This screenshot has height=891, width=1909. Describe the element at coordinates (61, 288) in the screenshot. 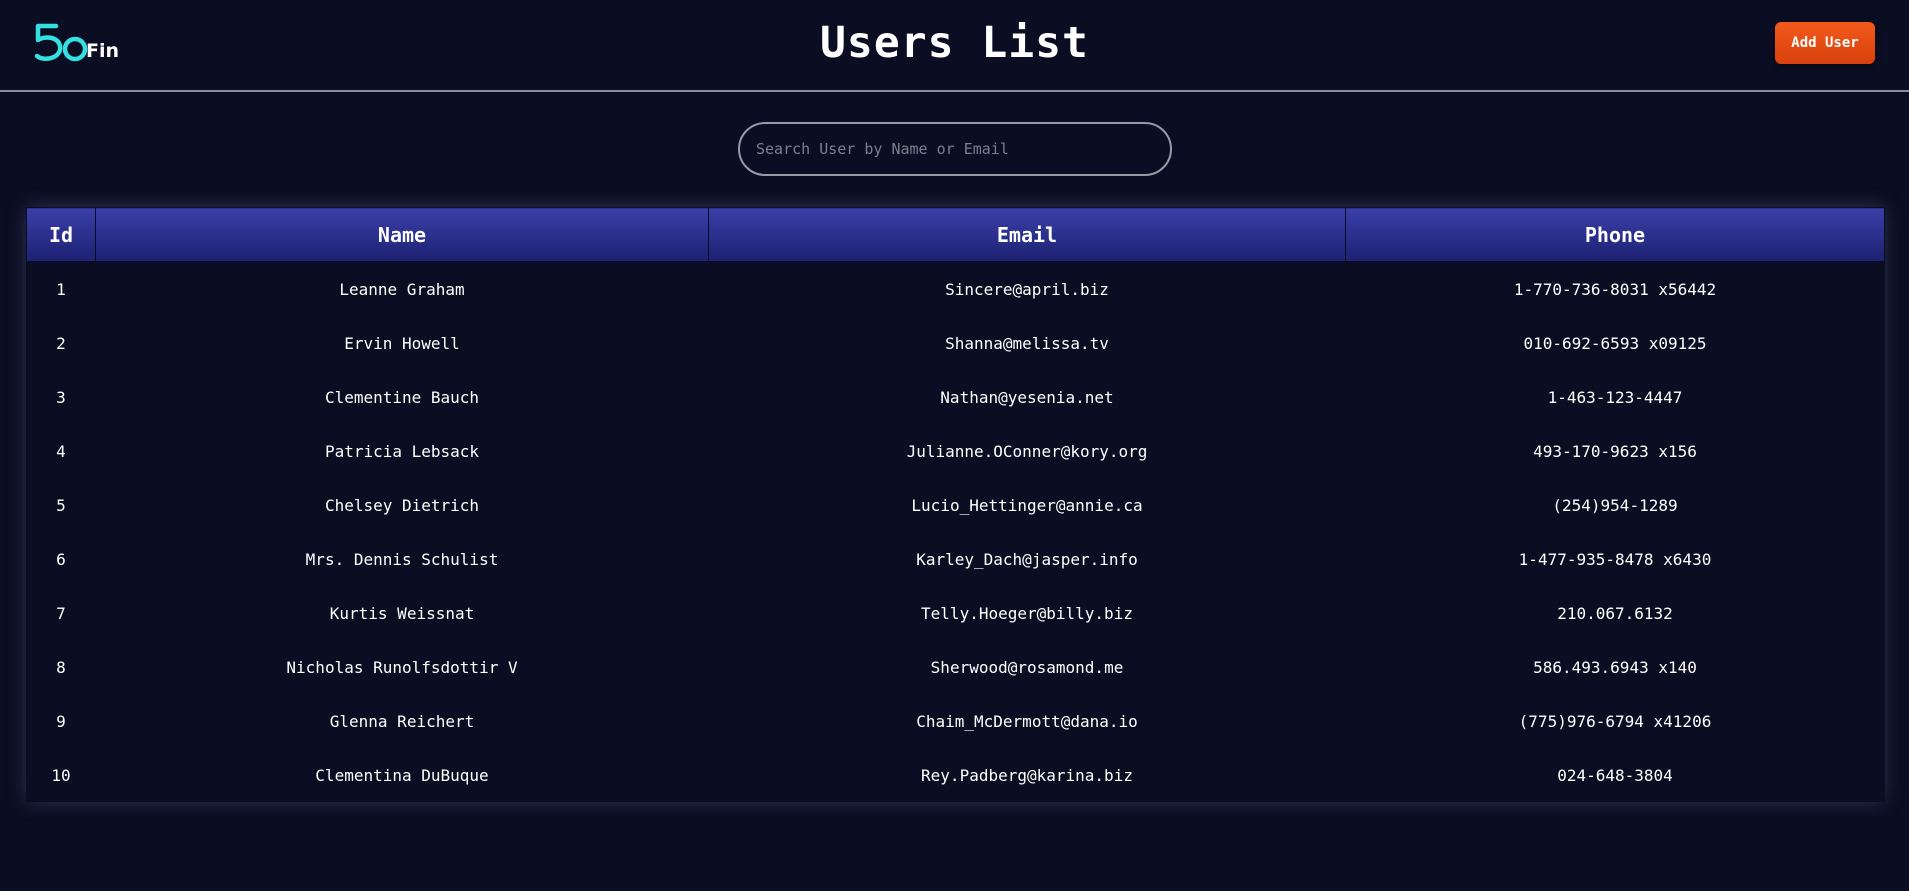

I see `cell-id: 1` at that location.